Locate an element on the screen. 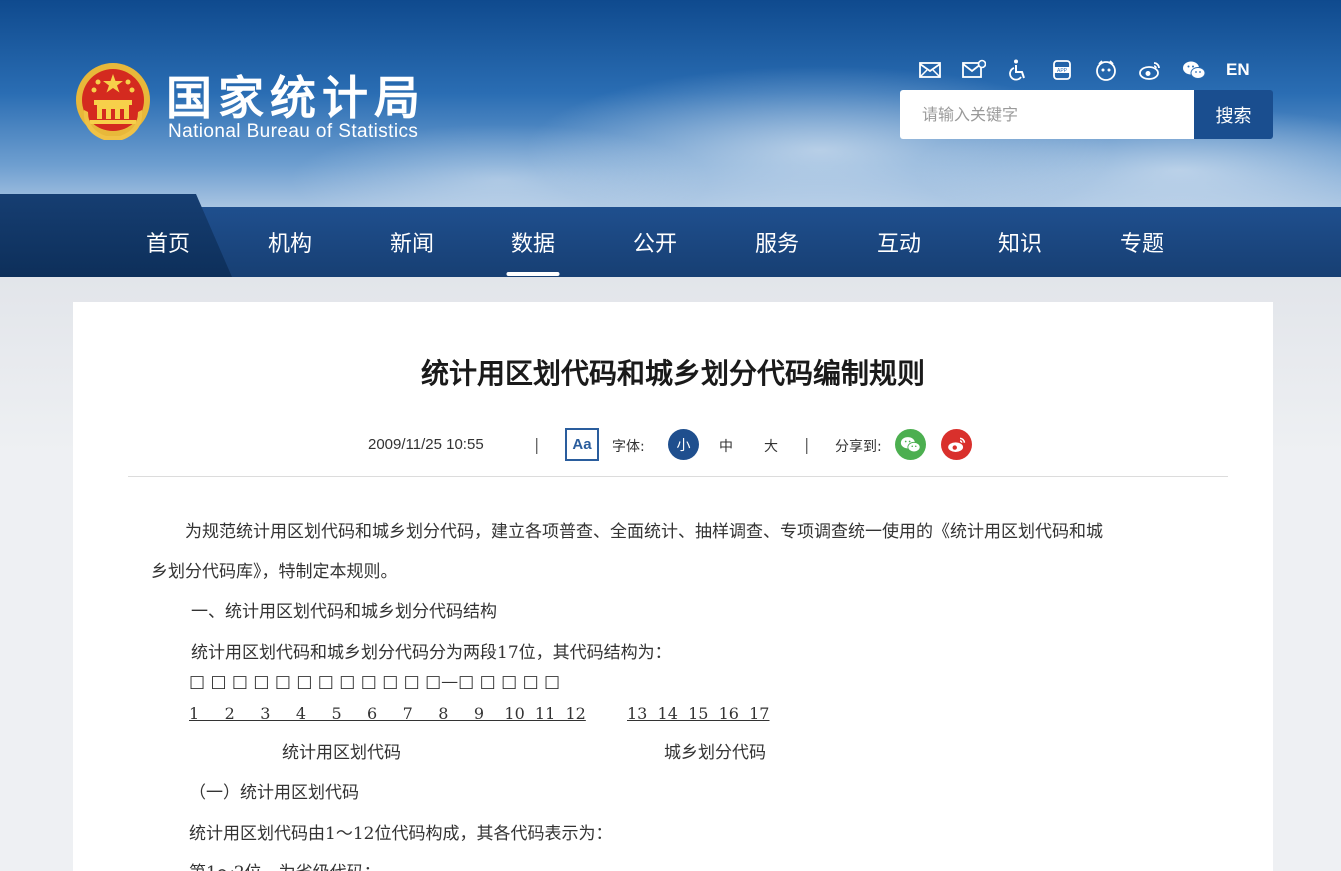 This screenshot has height=871, width=1341. share-wechat-icon is located at coordinates (910, 444).